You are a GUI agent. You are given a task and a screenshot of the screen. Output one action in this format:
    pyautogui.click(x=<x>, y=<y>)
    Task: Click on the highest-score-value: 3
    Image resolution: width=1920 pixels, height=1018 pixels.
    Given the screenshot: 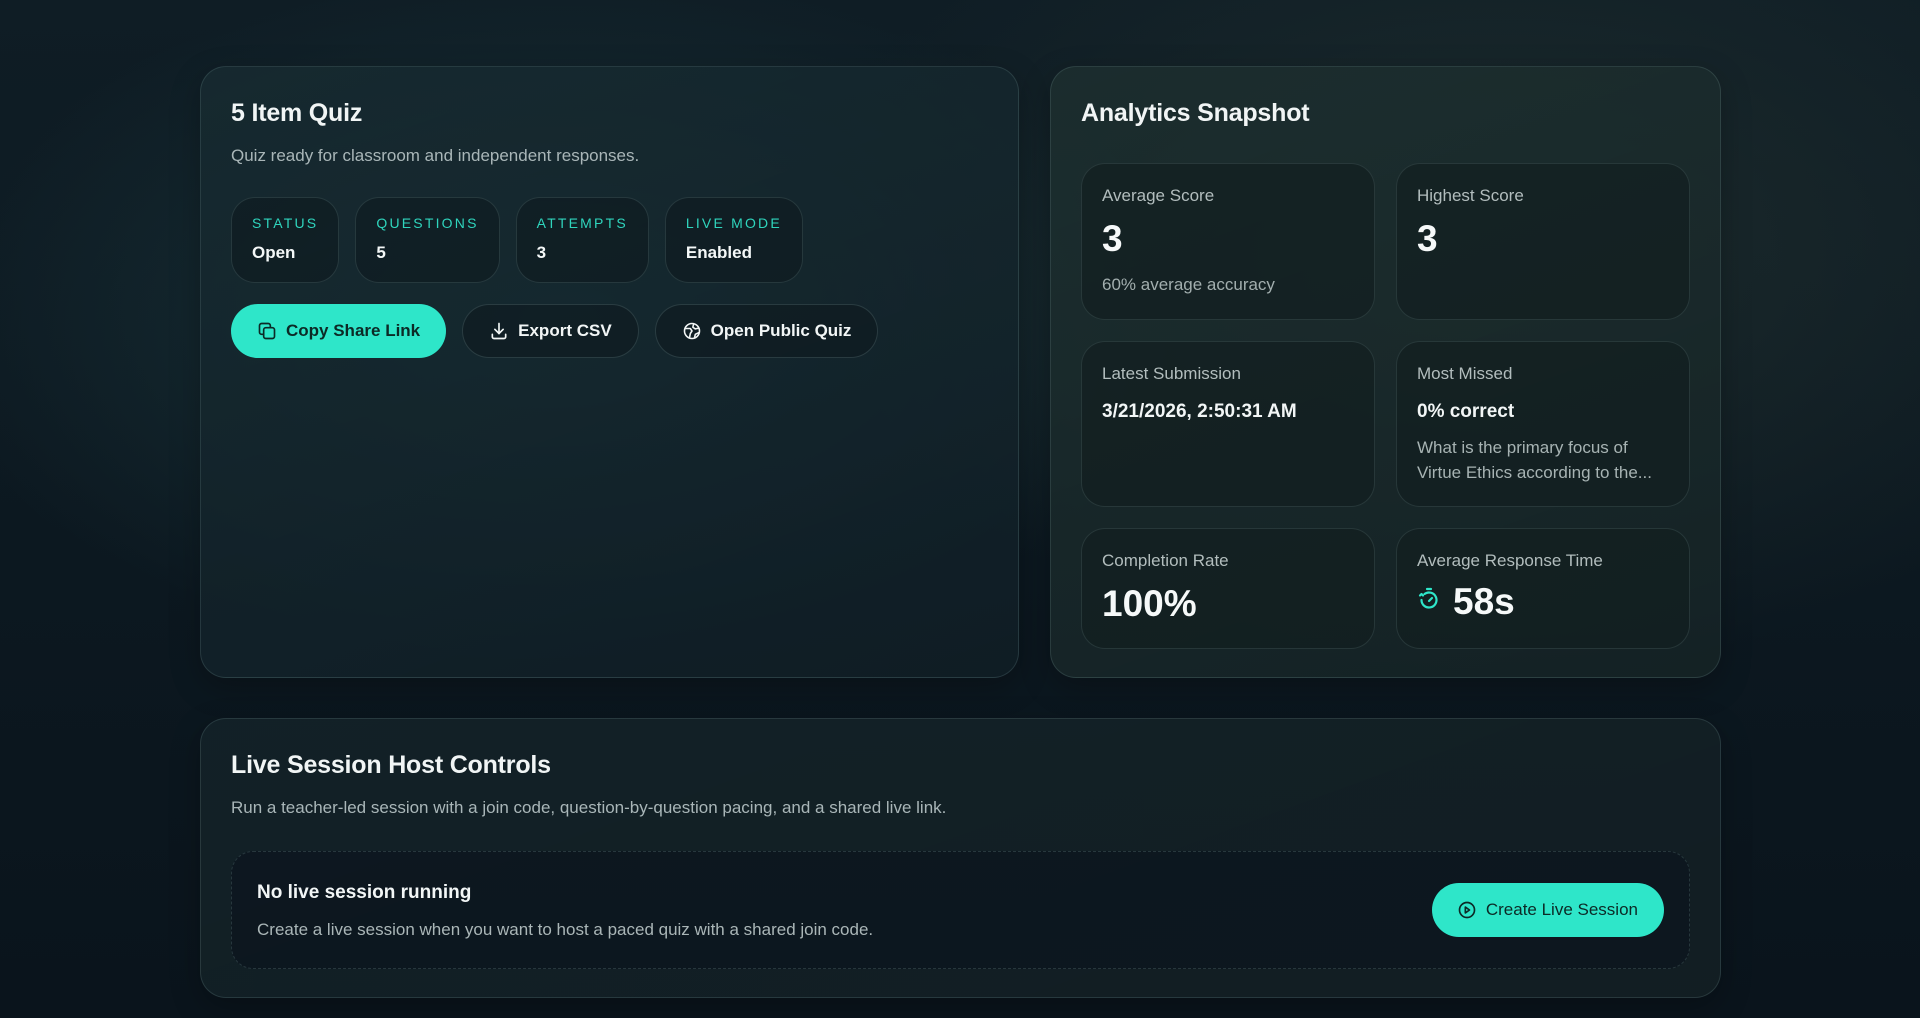 What is the action you would take?
    pyautogui.click(x=1427, y=238)
    